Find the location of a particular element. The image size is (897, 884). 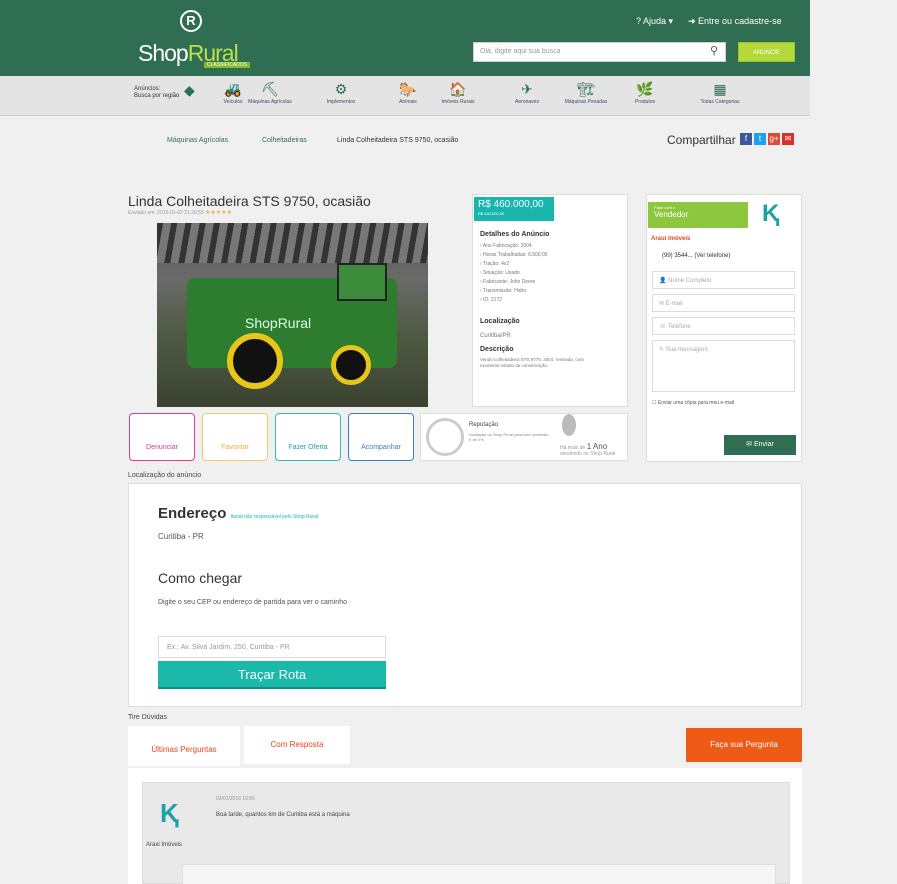

login-link: ➜ Entre ou cadastre-se is located at coordinates (735, 21).